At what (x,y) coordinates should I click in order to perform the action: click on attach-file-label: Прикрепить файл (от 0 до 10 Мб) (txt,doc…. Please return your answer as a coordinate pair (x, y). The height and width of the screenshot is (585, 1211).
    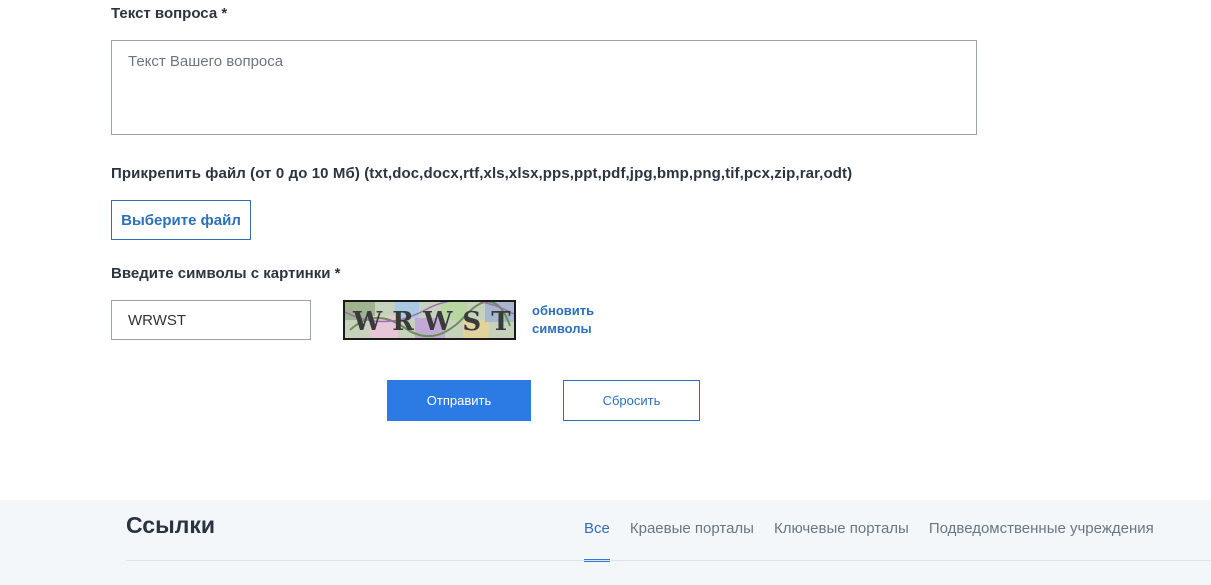
    Looking at the image, I should click on (482, 173).